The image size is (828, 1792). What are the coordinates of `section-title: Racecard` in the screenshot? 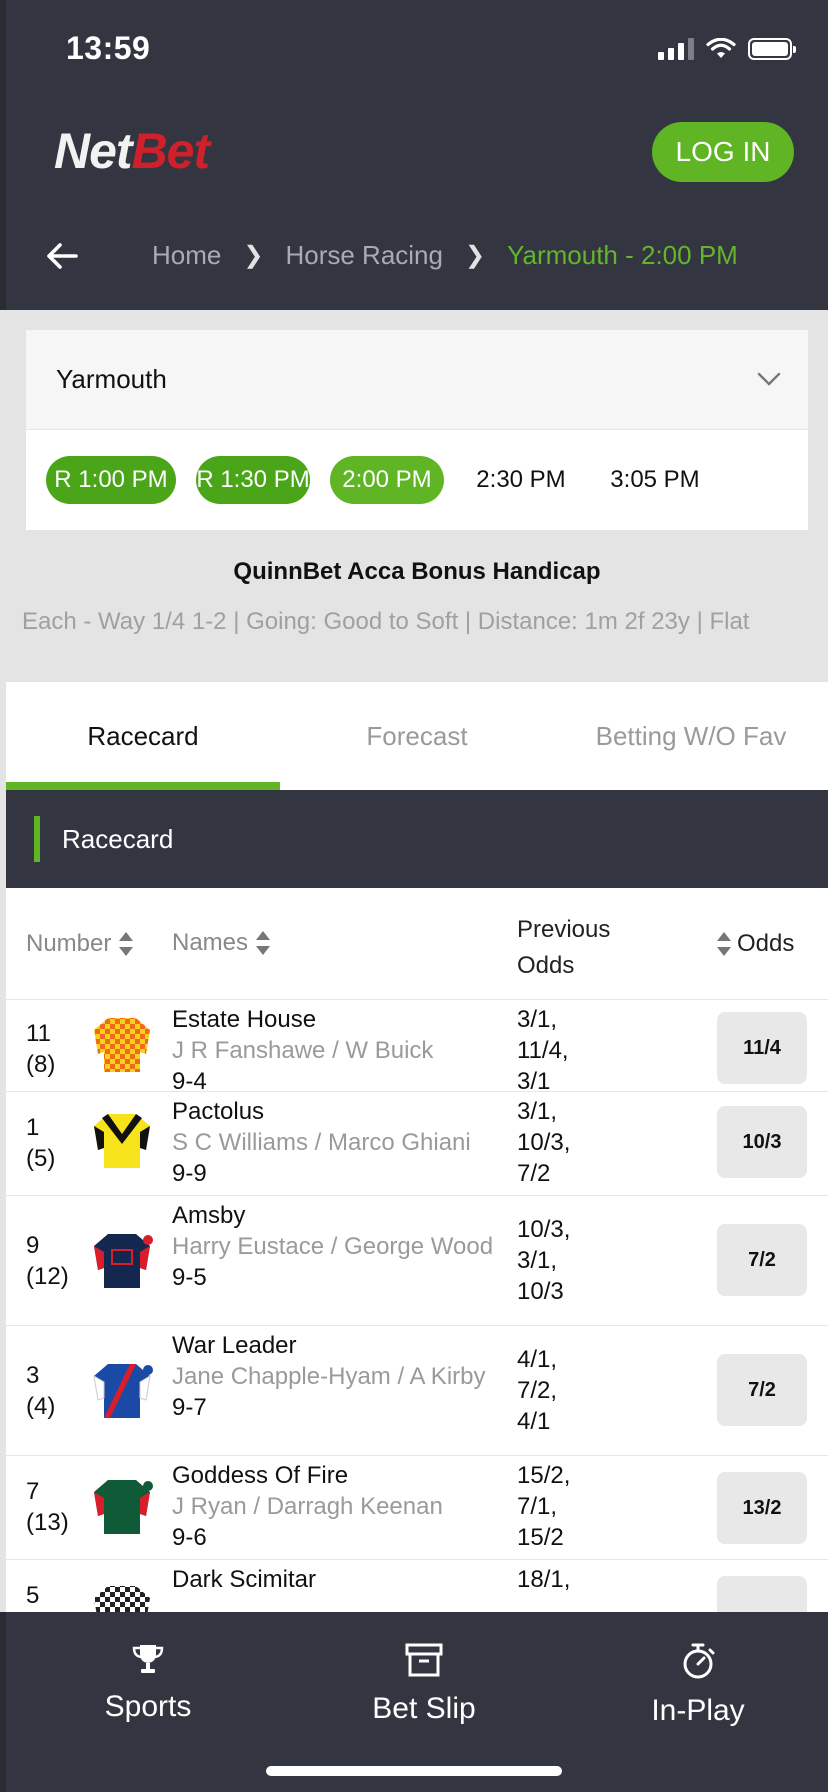 It's located at (118, 838).